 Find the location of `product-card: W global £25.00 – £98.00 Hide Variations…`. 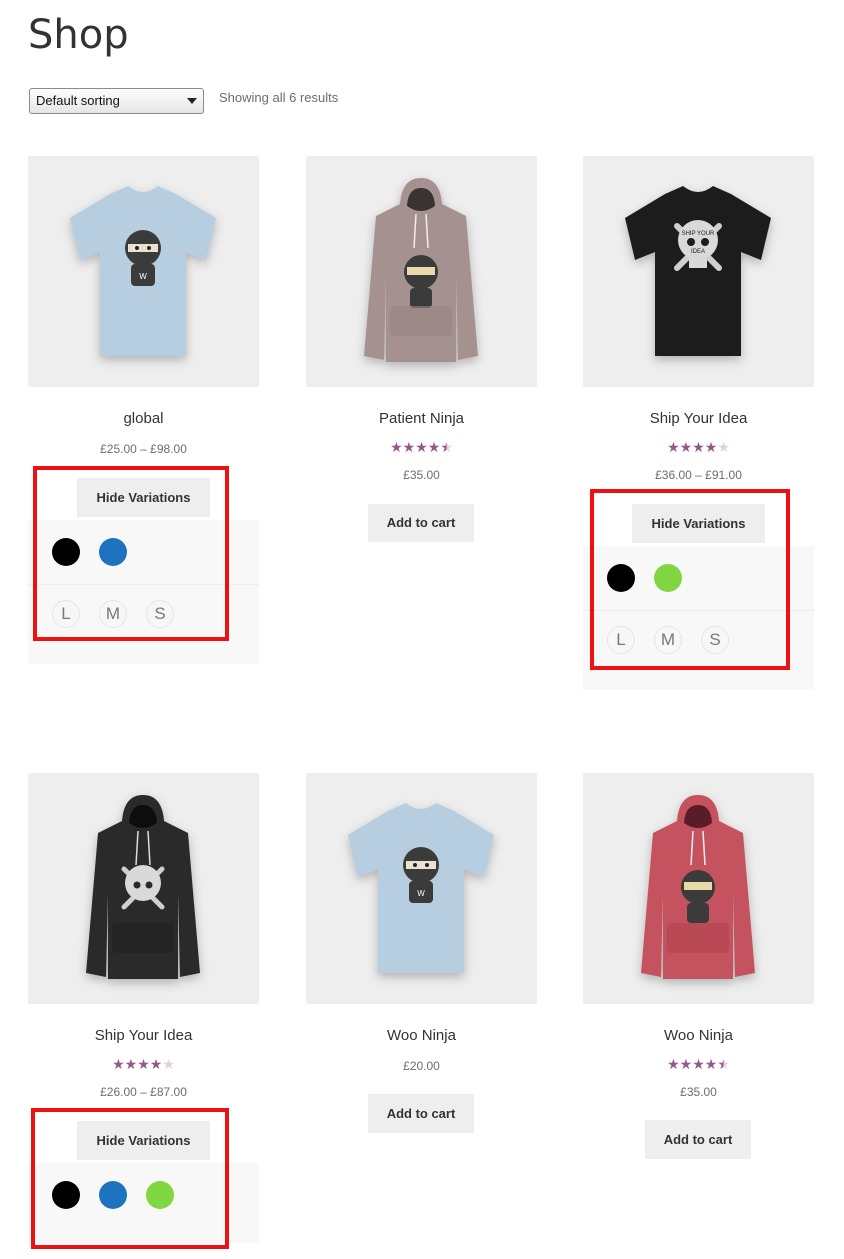

product-card: W global £25.00 – £98.00 Hide Variations… is located at coordinates (143, 410).